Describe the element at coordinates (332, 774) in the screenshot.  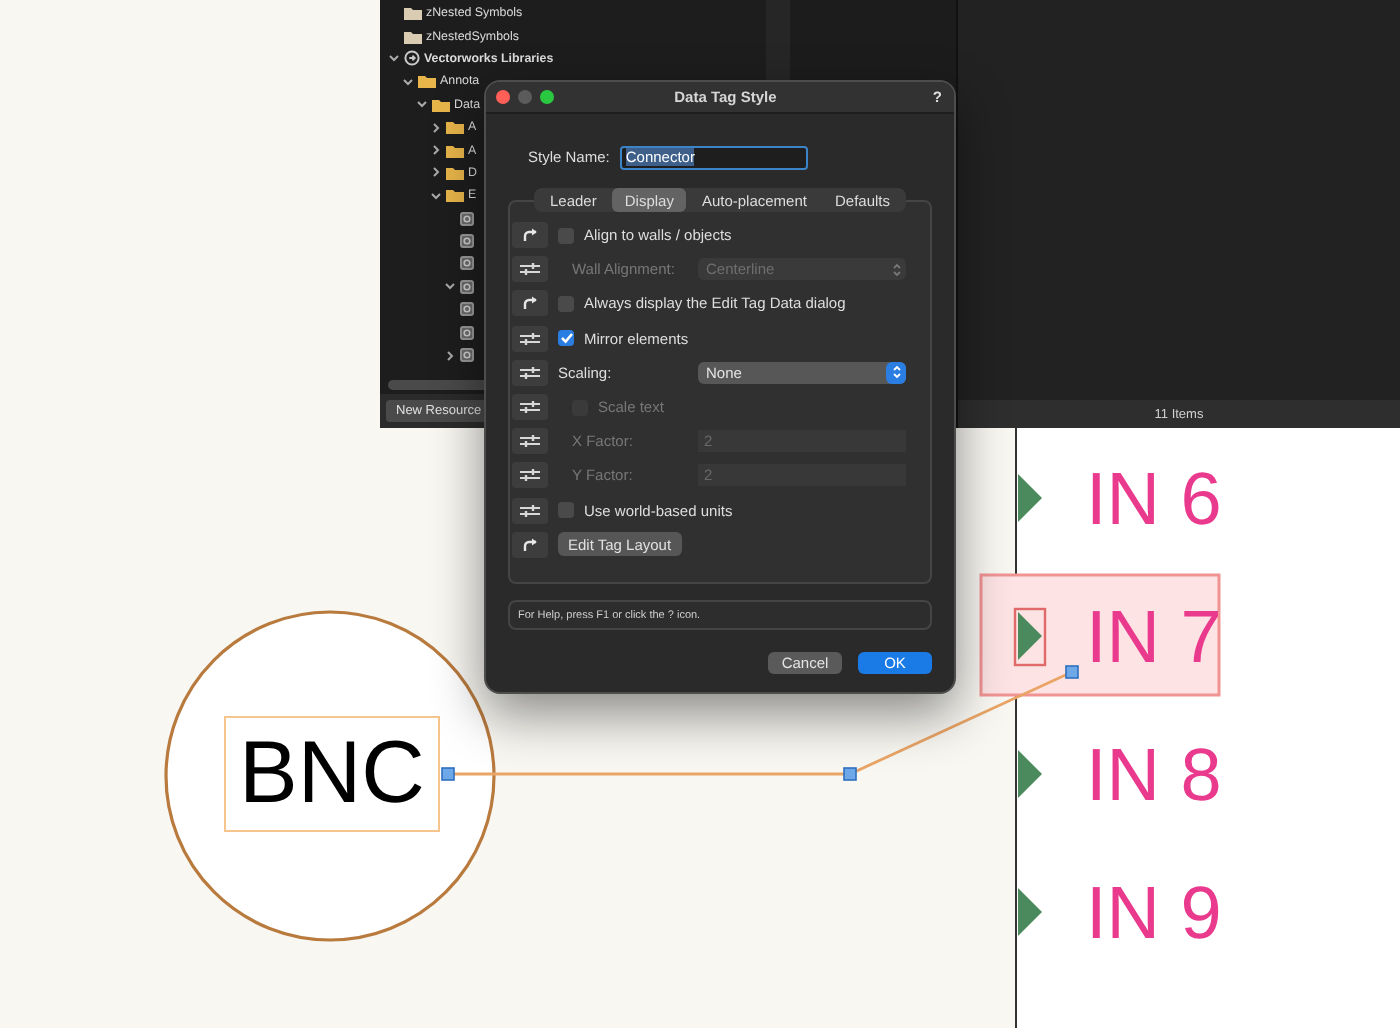
I see `data-tag: BNC` at that location.